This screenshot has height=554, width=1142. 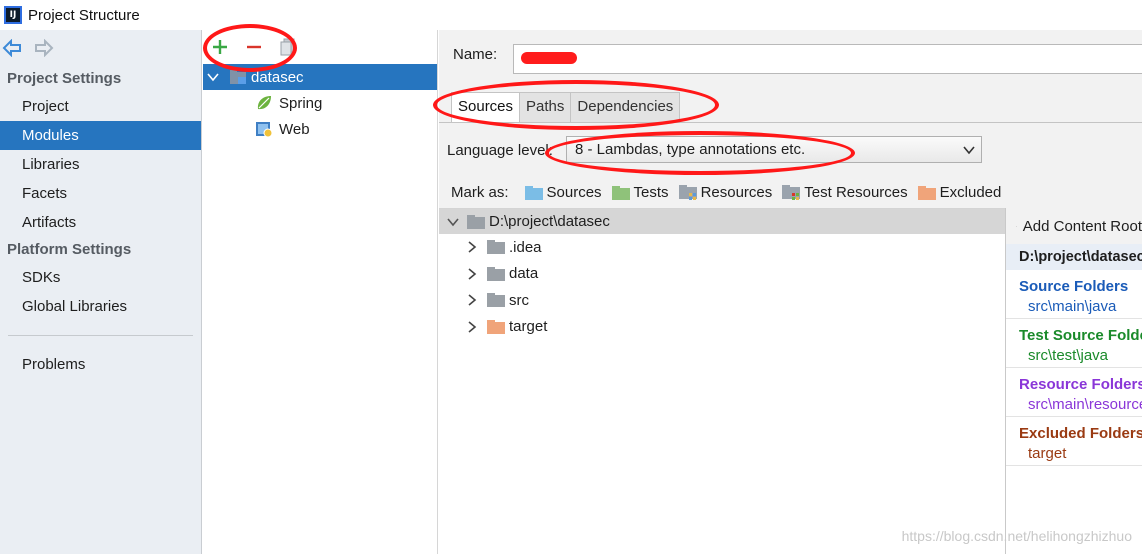 I want to click on language-level-select: 8 - Lambdas, type annotations etc., so click(x=774, y=149).